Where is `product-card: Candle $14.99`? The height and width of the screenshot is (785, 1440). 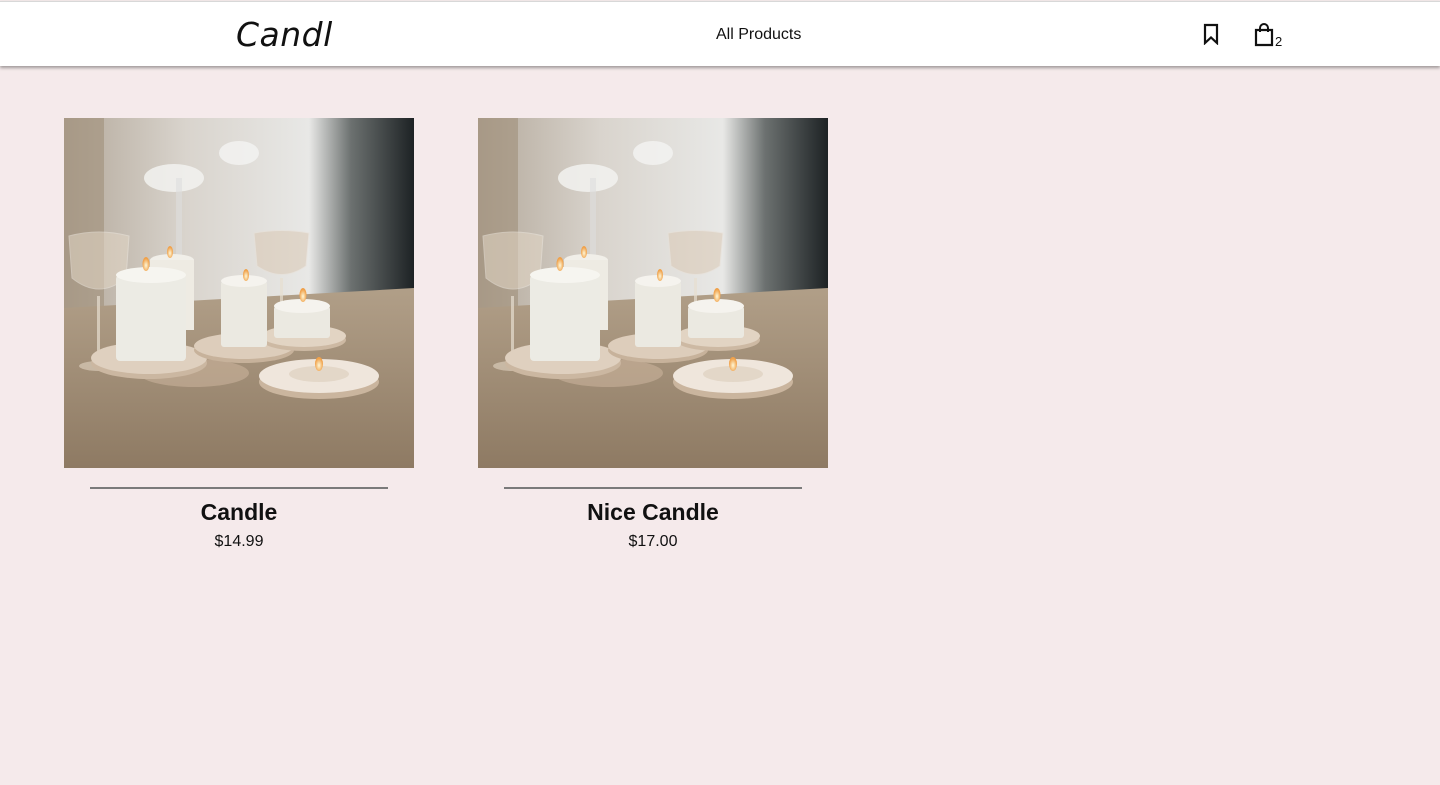
product-card: Candle $14.99 is located at coordinates (239, 334).